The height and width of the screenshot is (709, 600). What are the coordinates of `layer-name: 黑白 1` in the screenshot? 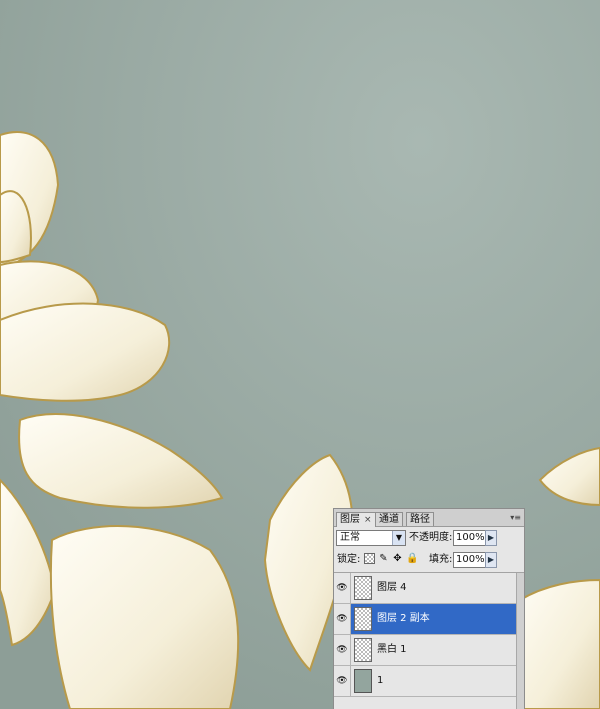 It's located at (392, 649).